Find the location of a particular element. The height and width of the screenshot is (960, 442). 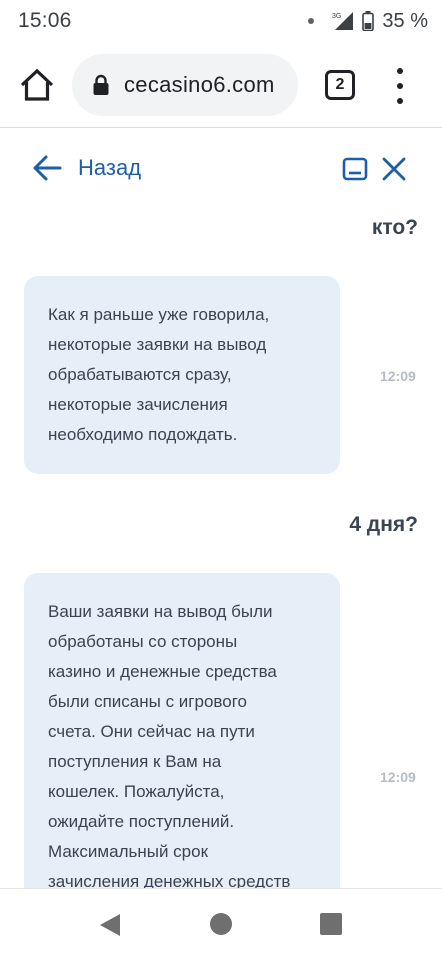

browser-toolbar: cecasino6.com 2 is located at coordinates (221, 85).